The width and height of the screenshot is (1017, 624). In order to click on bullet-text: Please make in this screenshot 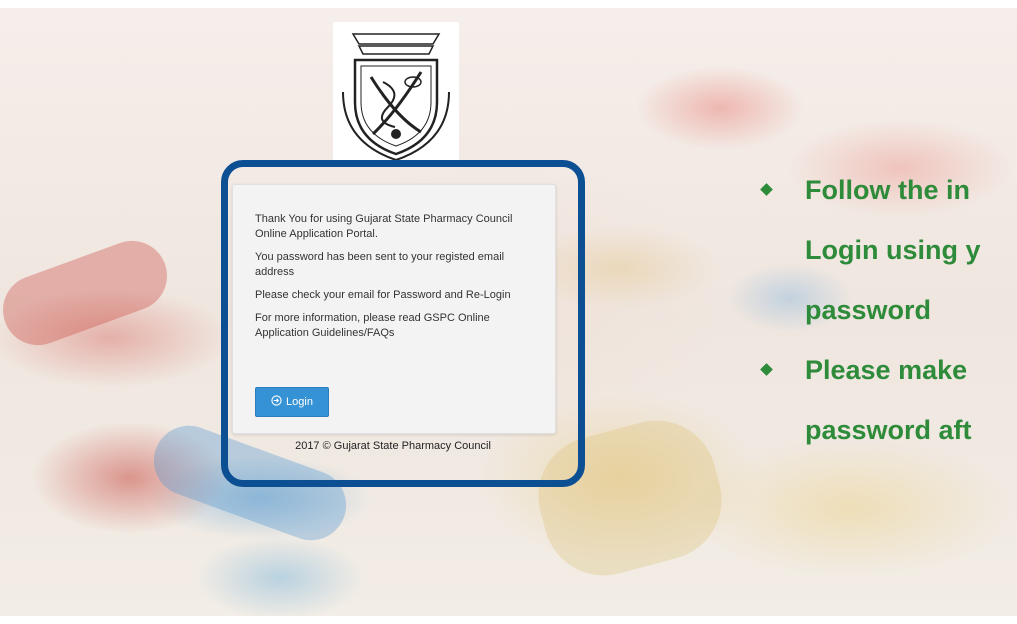, I will do `click(886, 370)`.